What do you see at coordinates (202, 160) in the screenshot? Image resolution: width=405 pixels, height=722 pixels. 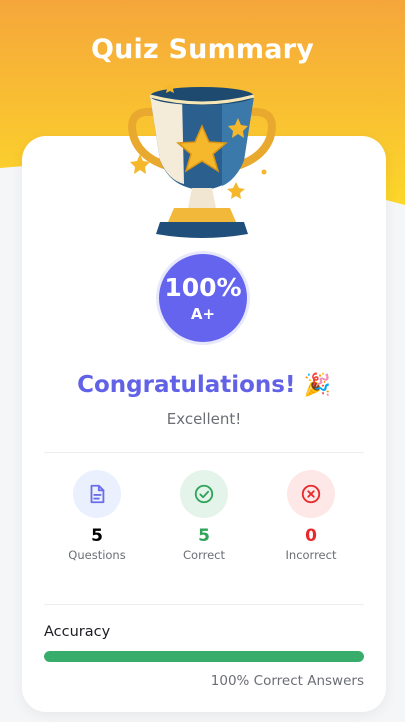 I see `trophy-icon` at bounding box center [202, 160].